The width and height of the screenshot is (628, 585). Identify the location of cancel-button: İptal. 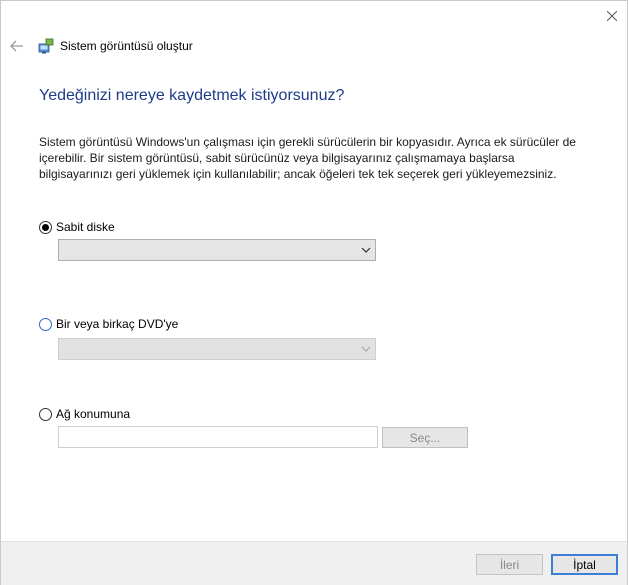
(584, 564).